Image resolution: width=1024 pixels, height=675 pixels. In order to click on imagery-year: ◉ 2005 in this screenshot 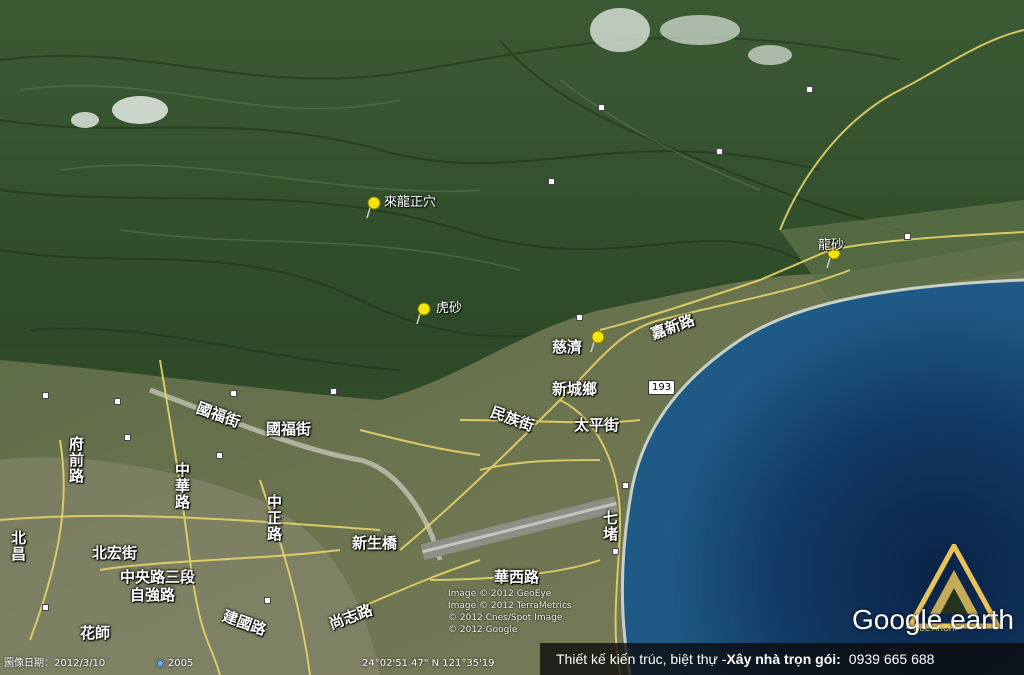, I will do `click(174, 663)`.